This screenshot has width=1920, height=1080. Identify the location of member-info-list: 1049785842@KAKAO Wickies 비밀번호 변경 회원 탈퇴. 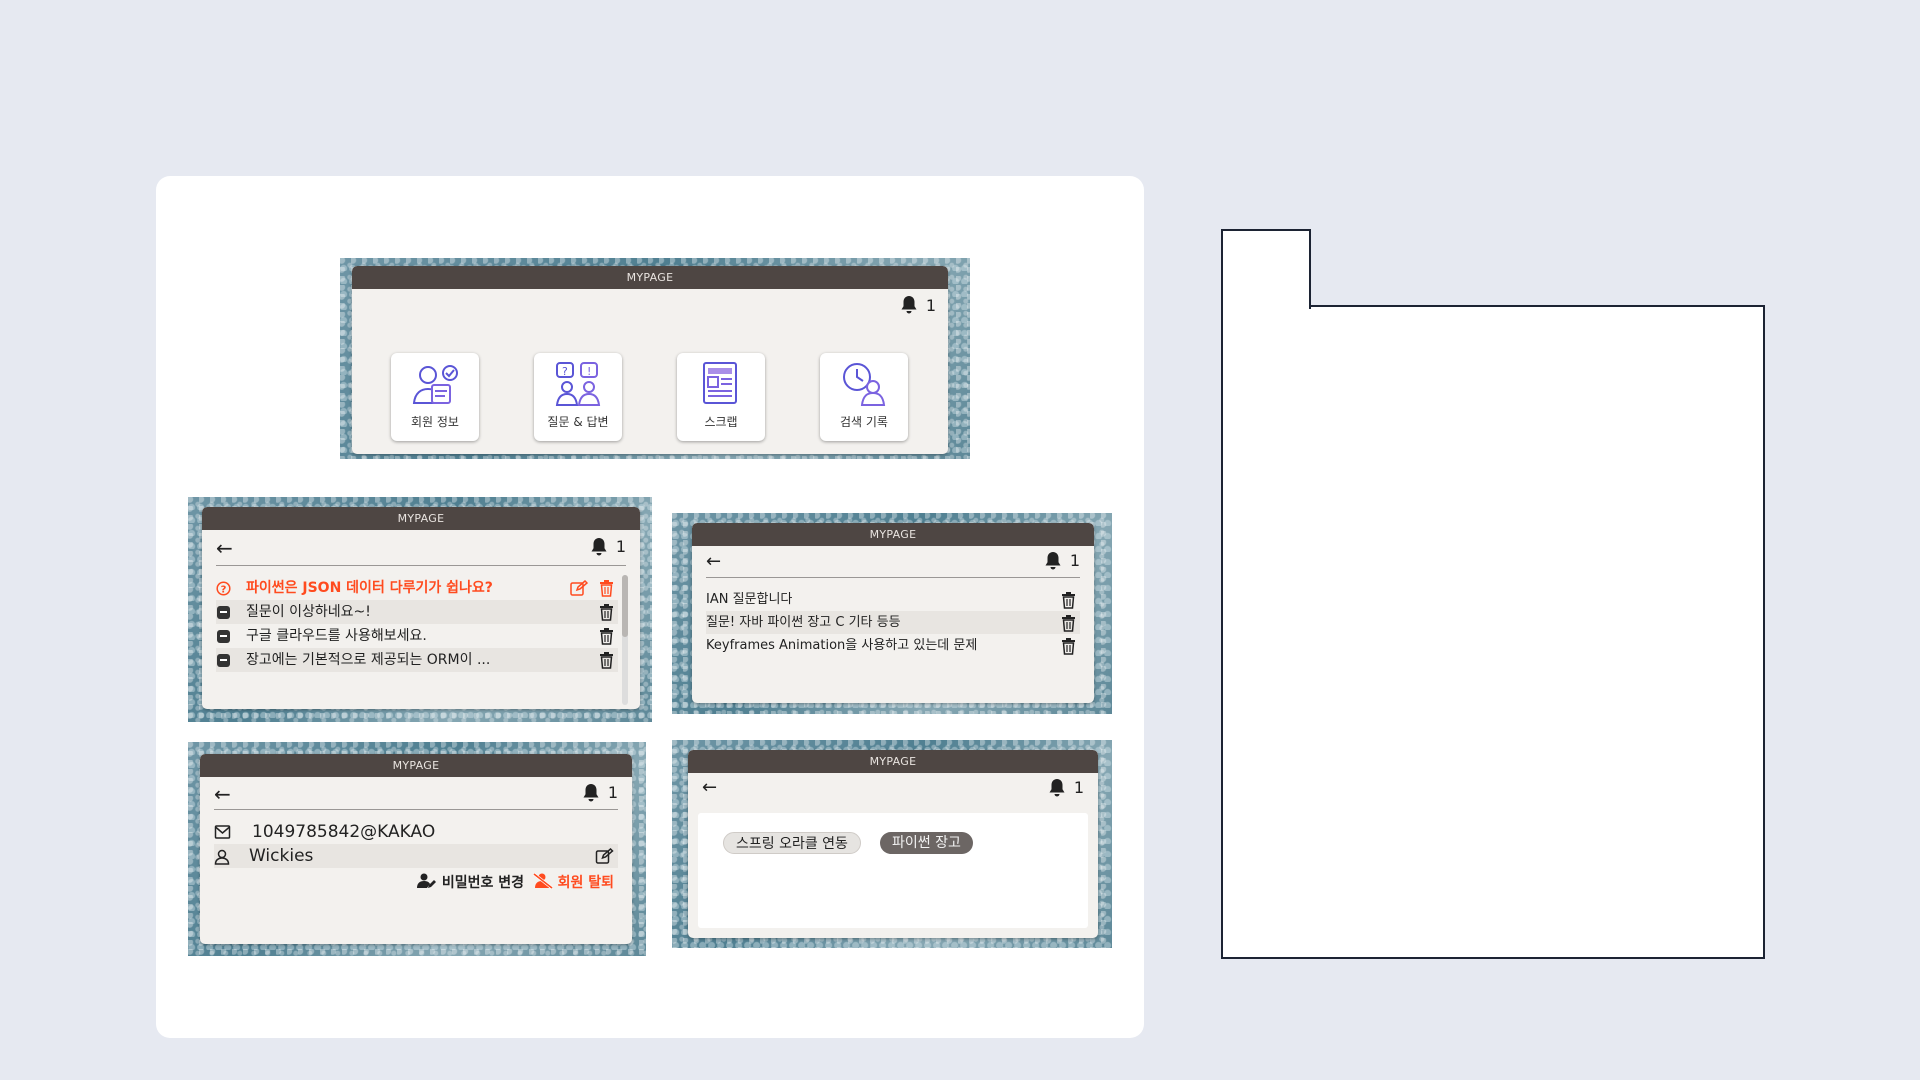
(416, 857).